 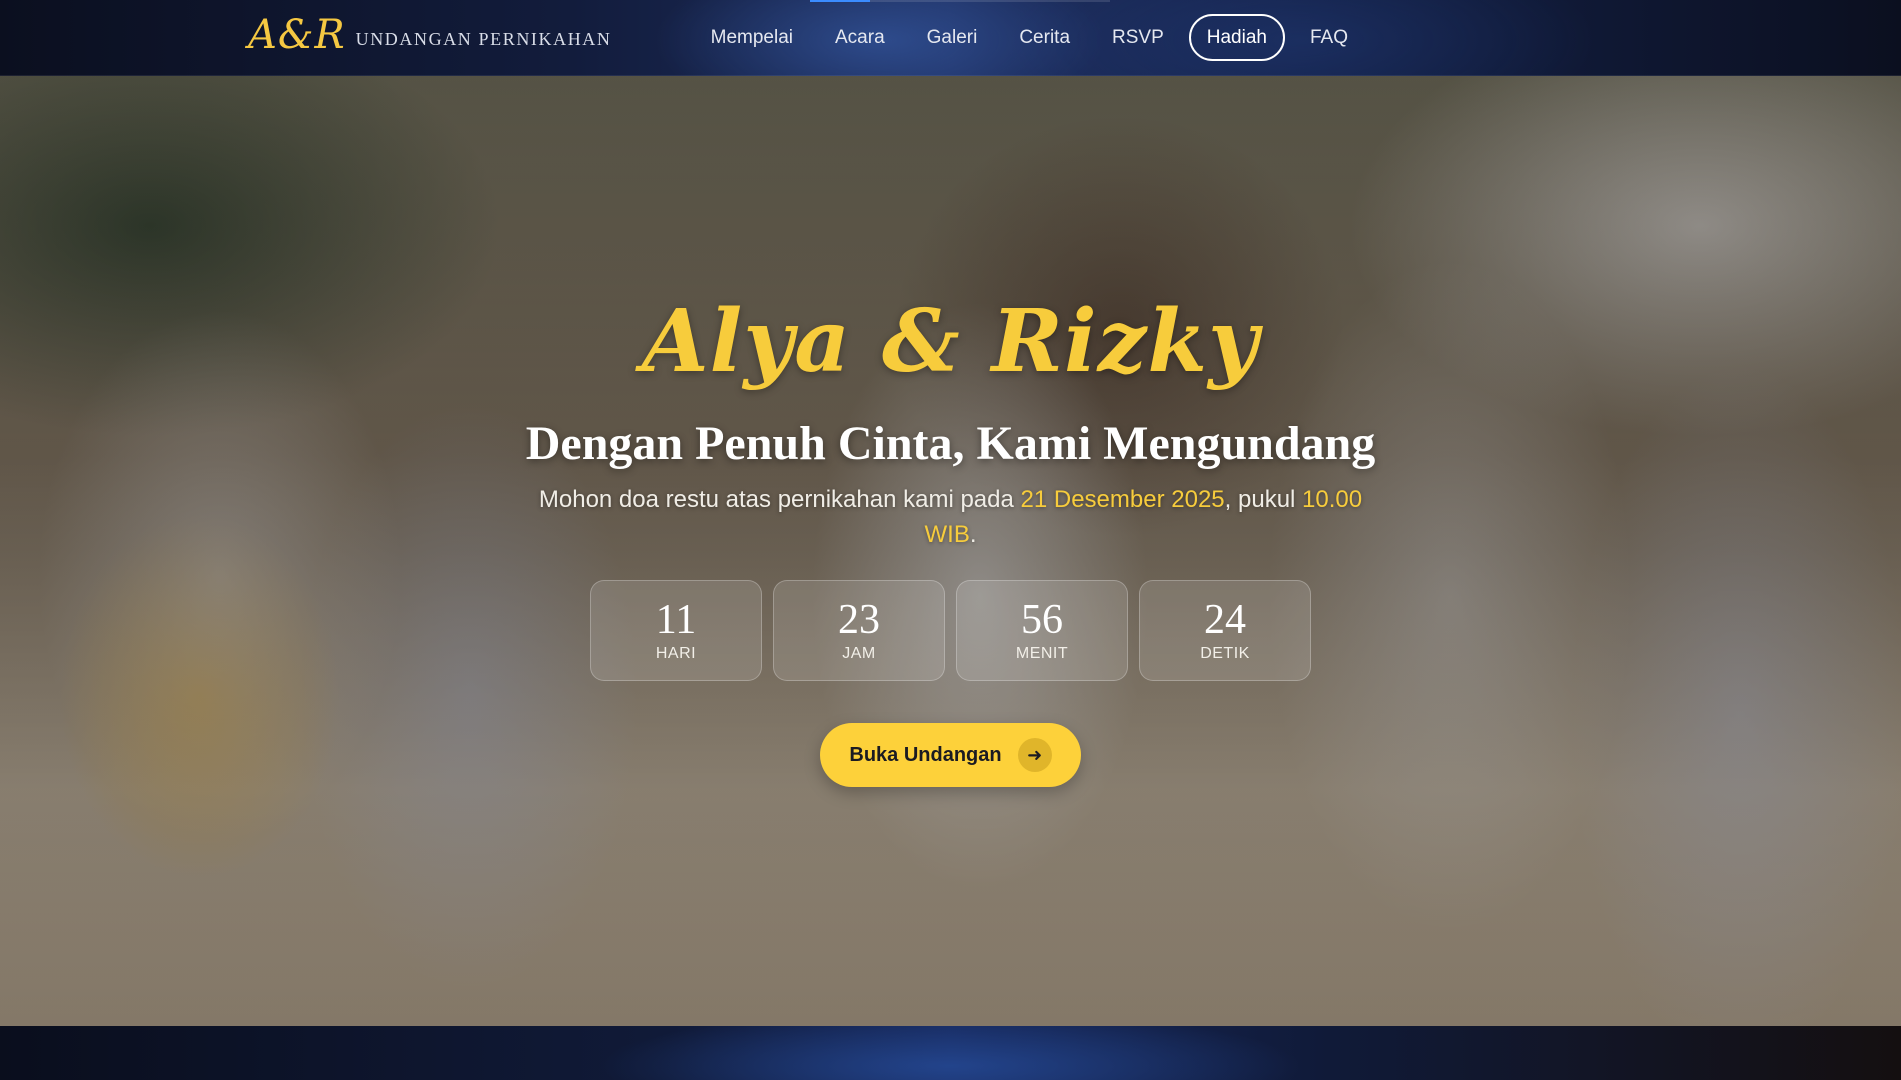 What do you see at coordinates (859, 653) in the screenshot?
I see `countdown-label: JAM` at bounding box center [859, 653].